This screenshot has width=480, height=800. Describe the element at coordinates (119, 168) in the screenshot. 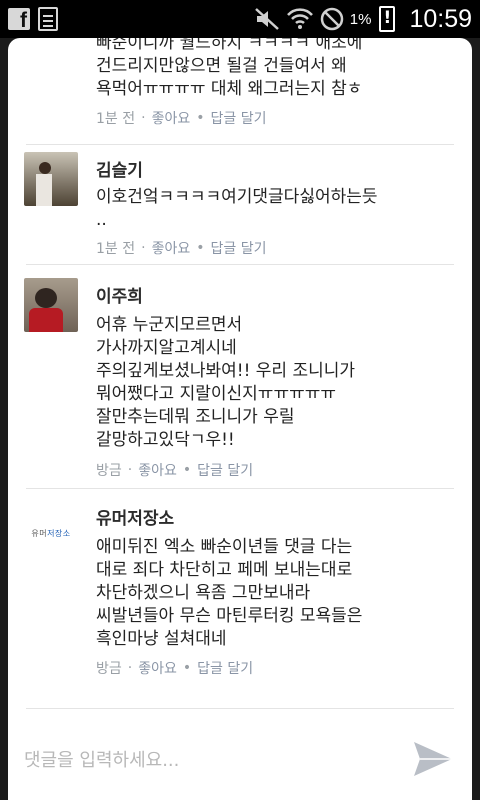

I see `commenter-name: 김슬기` at that location.